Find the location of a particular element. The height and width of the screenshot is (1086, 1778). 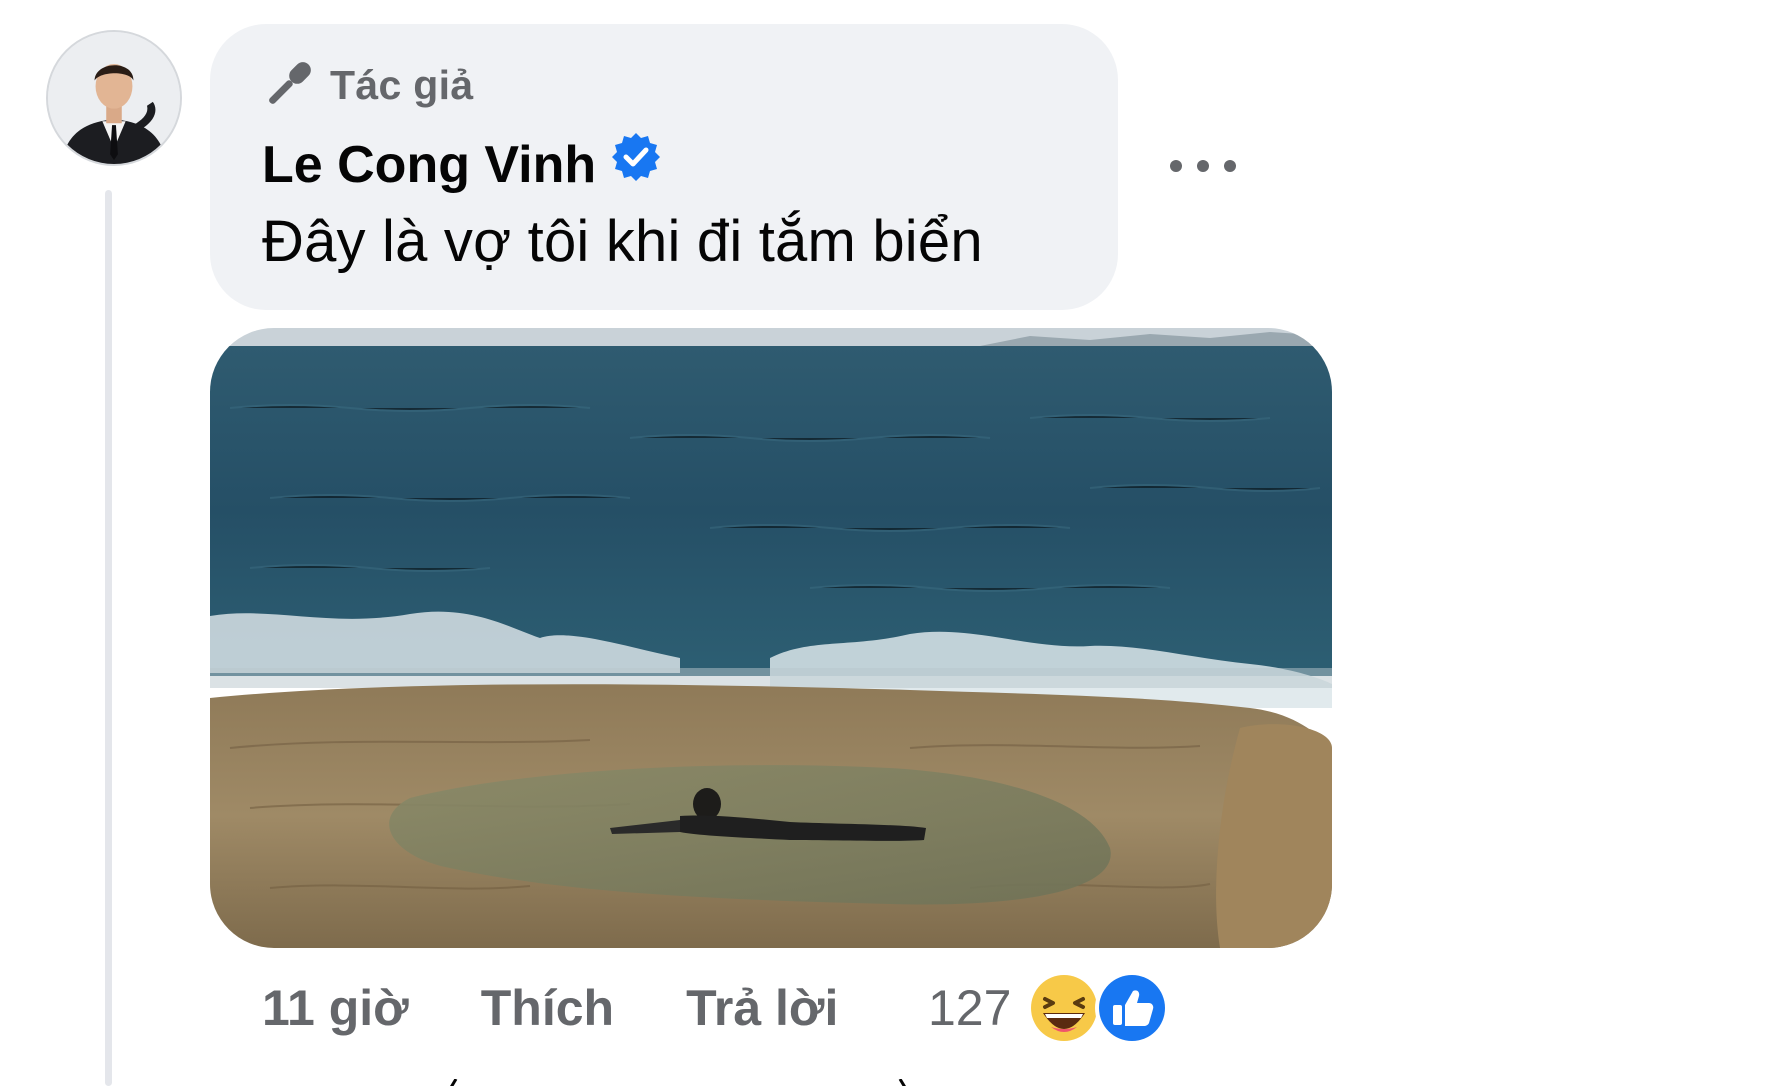

thread-connector-line is located at coordinates (108, 638).